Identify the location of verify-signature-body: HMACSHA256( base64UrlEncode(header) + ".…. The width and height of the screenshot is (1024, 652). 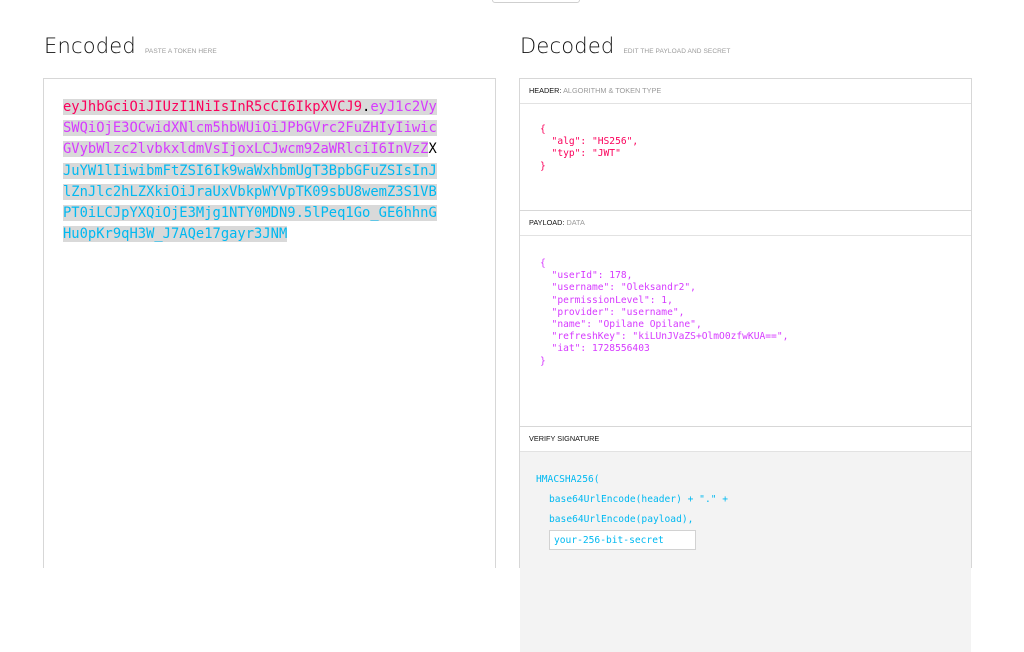
(745, 552).